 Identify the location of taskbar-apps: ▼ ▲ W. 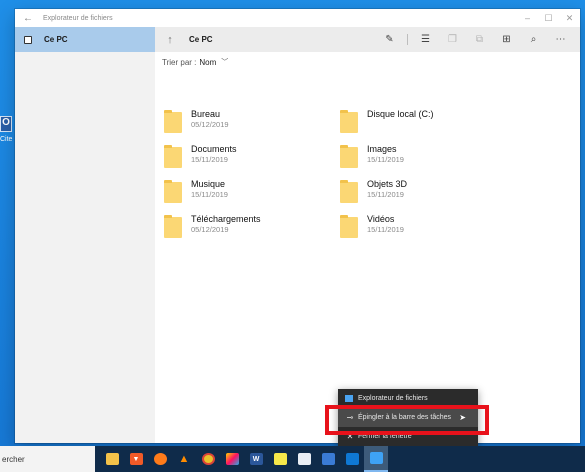
(244, 459).